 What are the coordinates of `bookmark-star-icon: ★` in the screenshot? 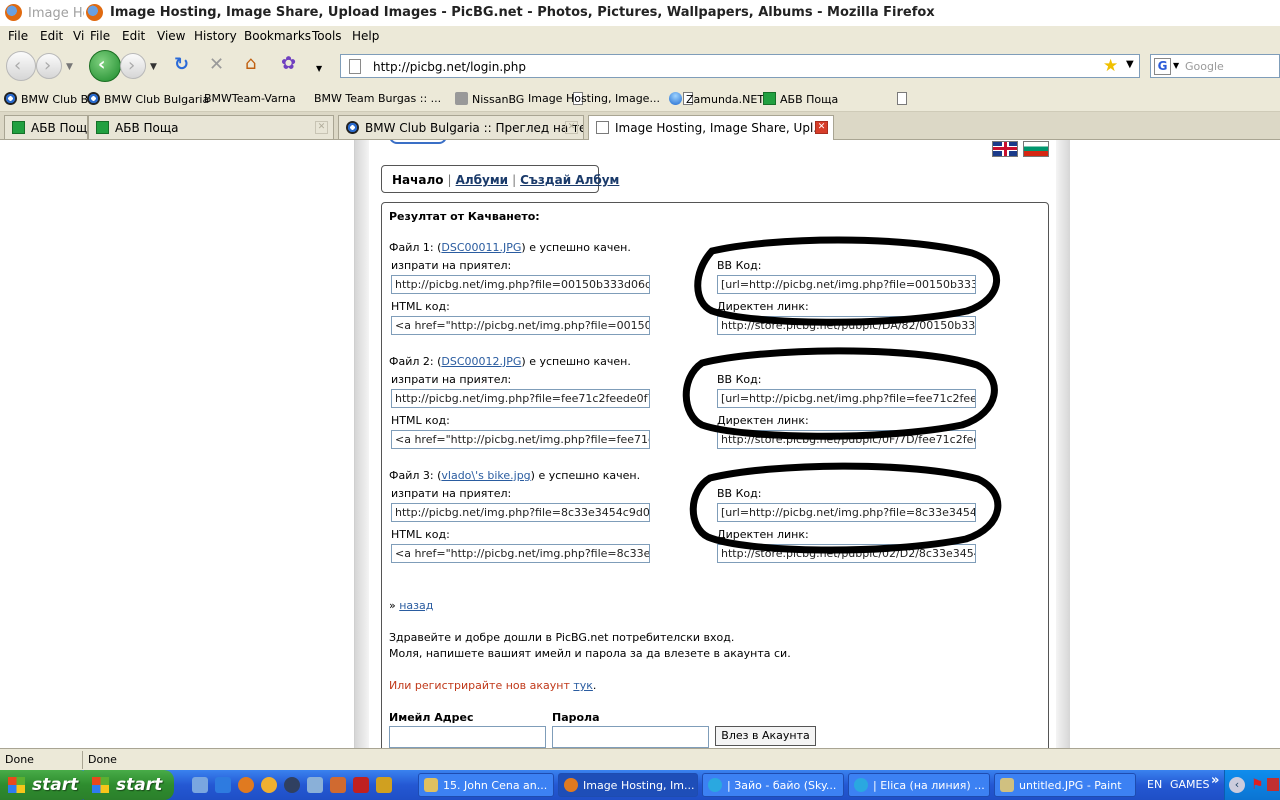 It's located at (1110, 66).